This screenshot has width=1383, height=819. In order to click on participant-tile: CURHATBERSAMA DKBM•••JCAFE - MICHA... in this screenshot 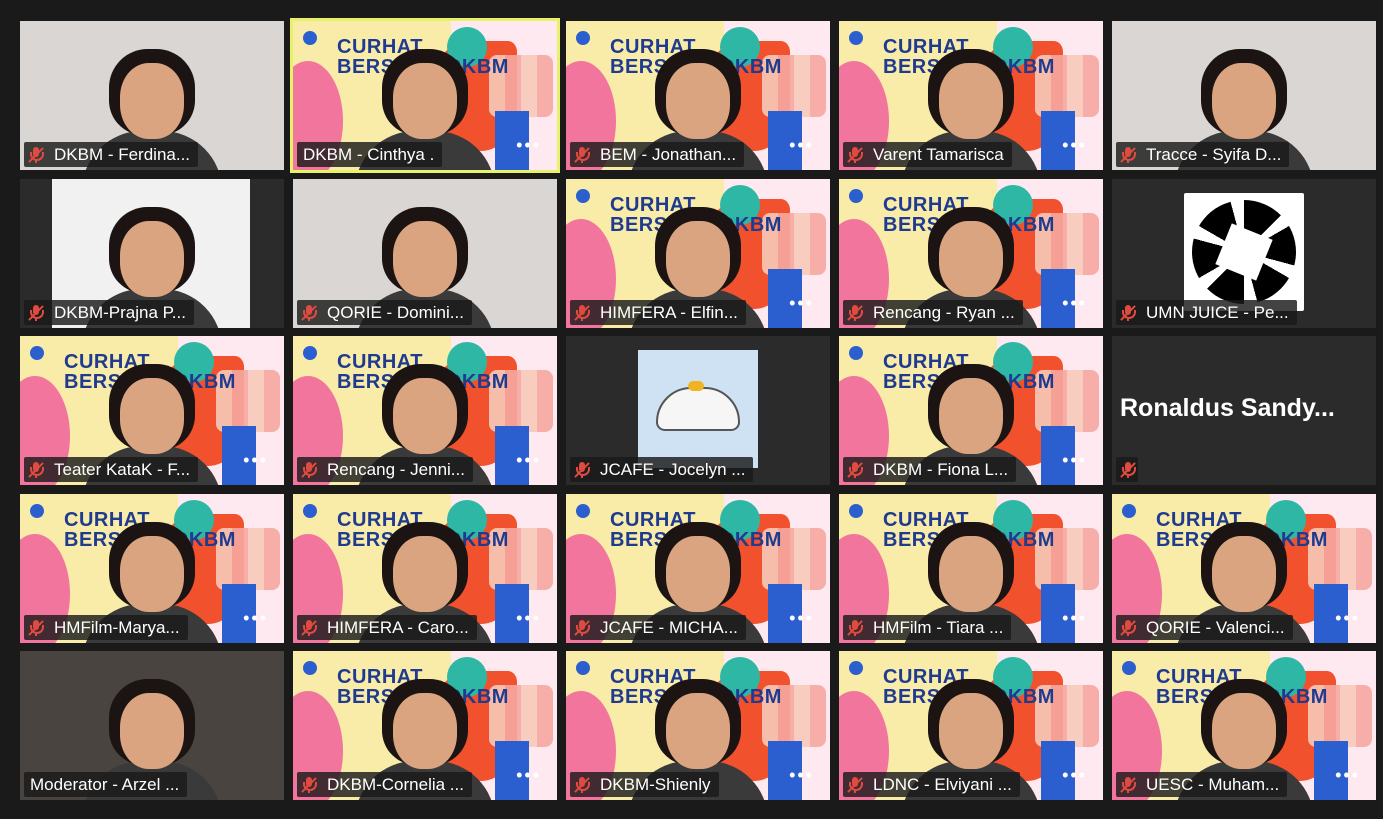, I will do `click(698, 568)`.